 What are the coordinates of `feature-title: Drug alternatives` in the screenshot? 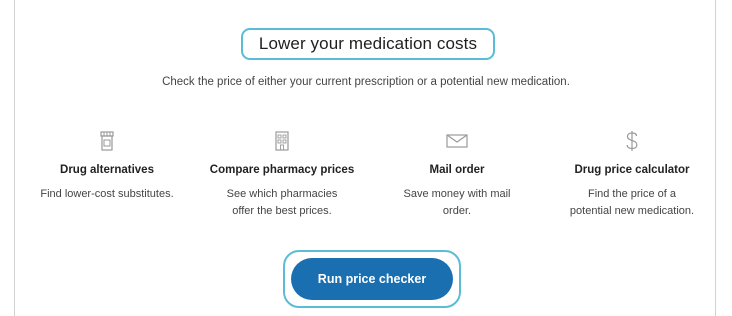 It's located at (107, 170).